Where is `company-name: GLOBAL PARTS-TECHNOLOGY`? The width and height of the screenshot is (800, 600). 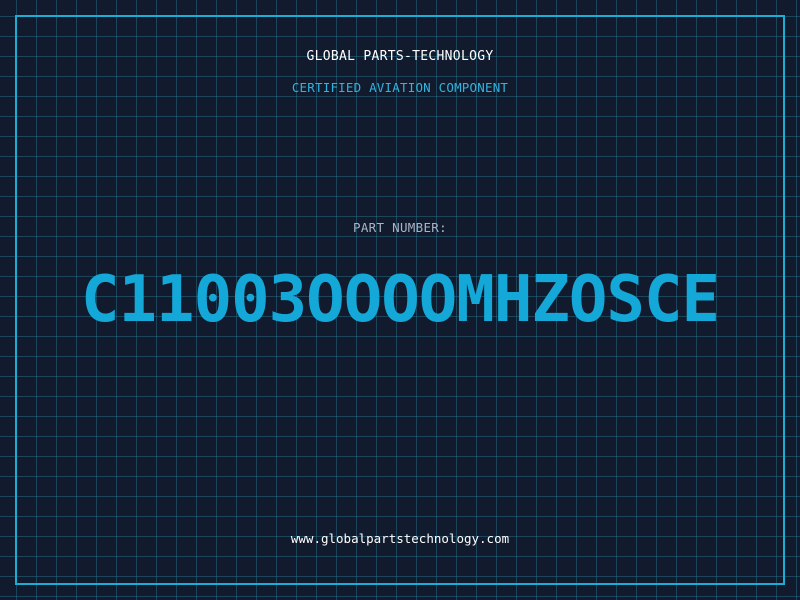 company-name: GLOBAL PARTS-TECHNOLOGY is located at coordinates (400, 56).